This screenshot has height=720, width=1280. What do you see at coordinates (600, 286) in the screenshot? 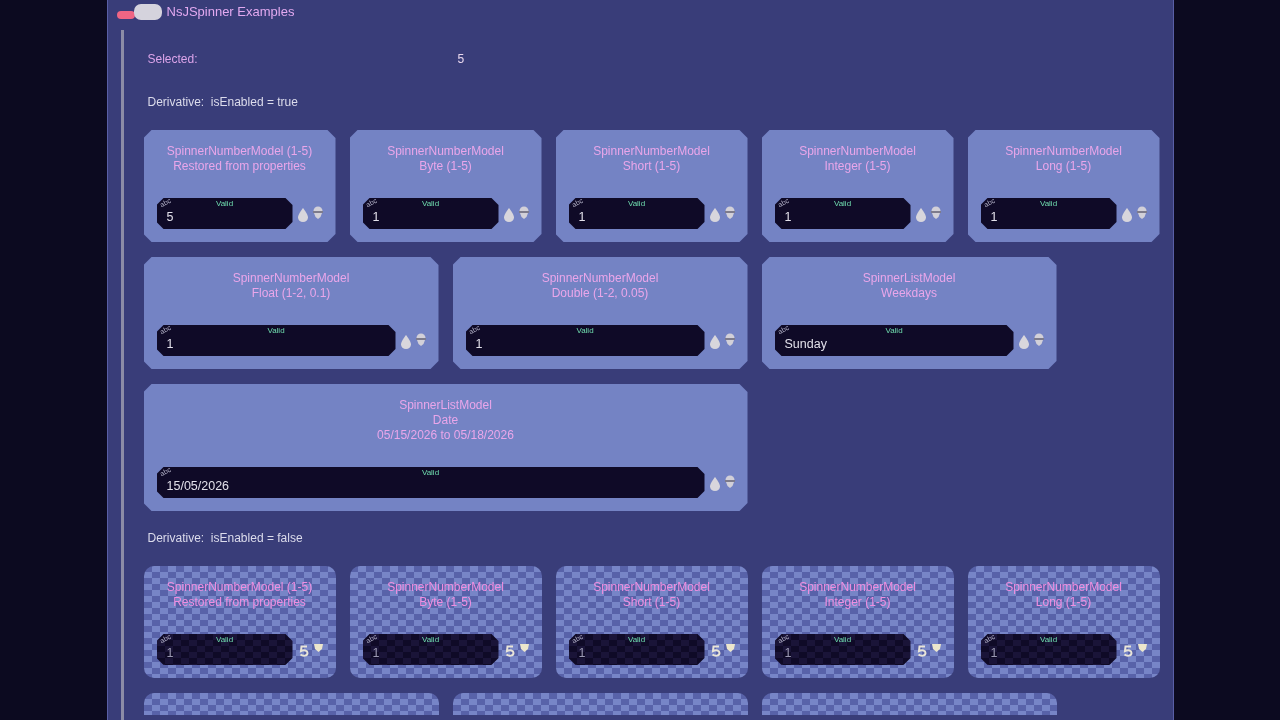
I see `card-title: SpinnerNumberModel Double (1-2, 0.05)` at bounding box center [600, 286].